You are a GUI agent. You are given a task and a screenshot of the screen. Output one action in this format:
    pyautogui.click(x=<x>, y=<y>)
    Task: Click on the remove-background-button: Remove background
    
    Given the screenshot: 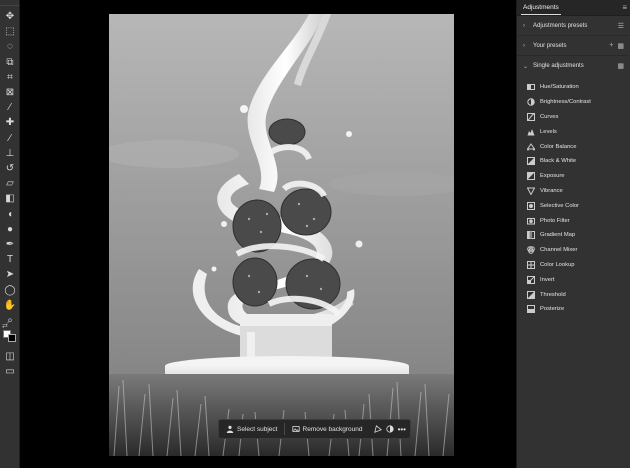 What is the action you would take?
    pyautogui.click(x=327, y=429)
    